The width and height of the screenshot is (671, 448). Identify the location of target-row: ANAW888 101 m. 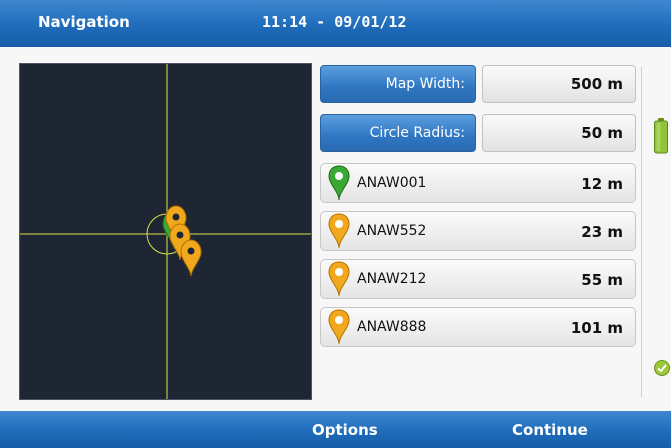
(478, 327).